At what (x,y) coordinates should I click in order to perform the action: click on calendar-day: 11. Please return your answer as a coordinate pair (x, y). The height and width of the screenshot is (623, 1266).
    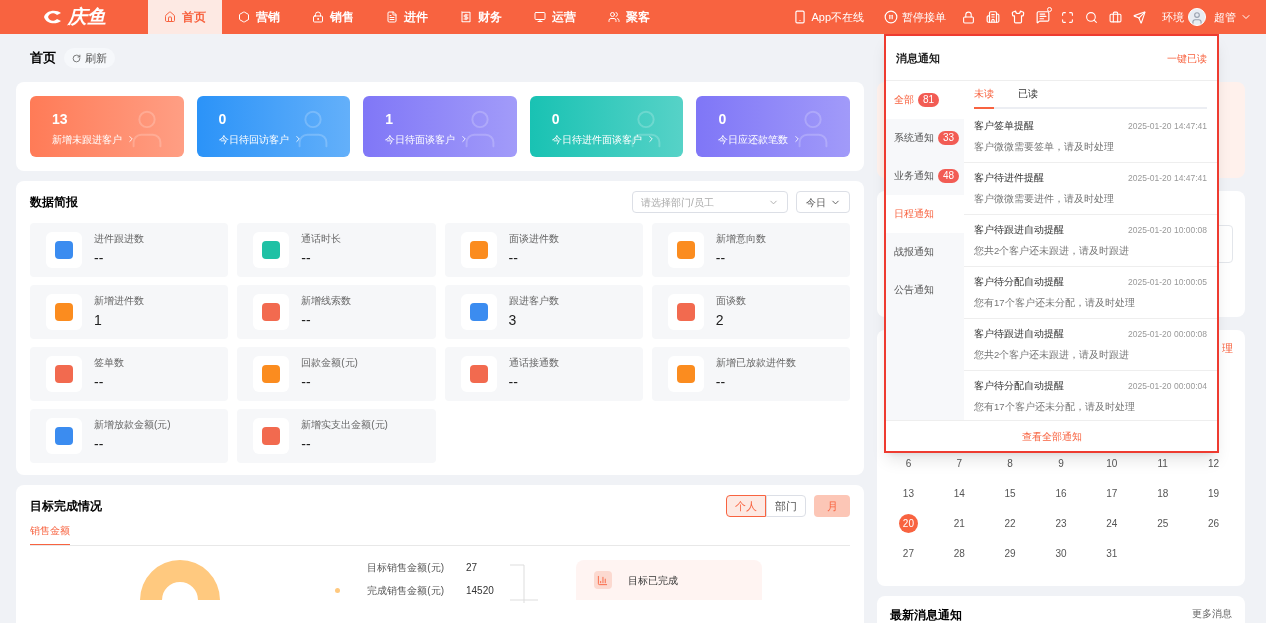
    Looking at the image, I should click on (1163, 463).